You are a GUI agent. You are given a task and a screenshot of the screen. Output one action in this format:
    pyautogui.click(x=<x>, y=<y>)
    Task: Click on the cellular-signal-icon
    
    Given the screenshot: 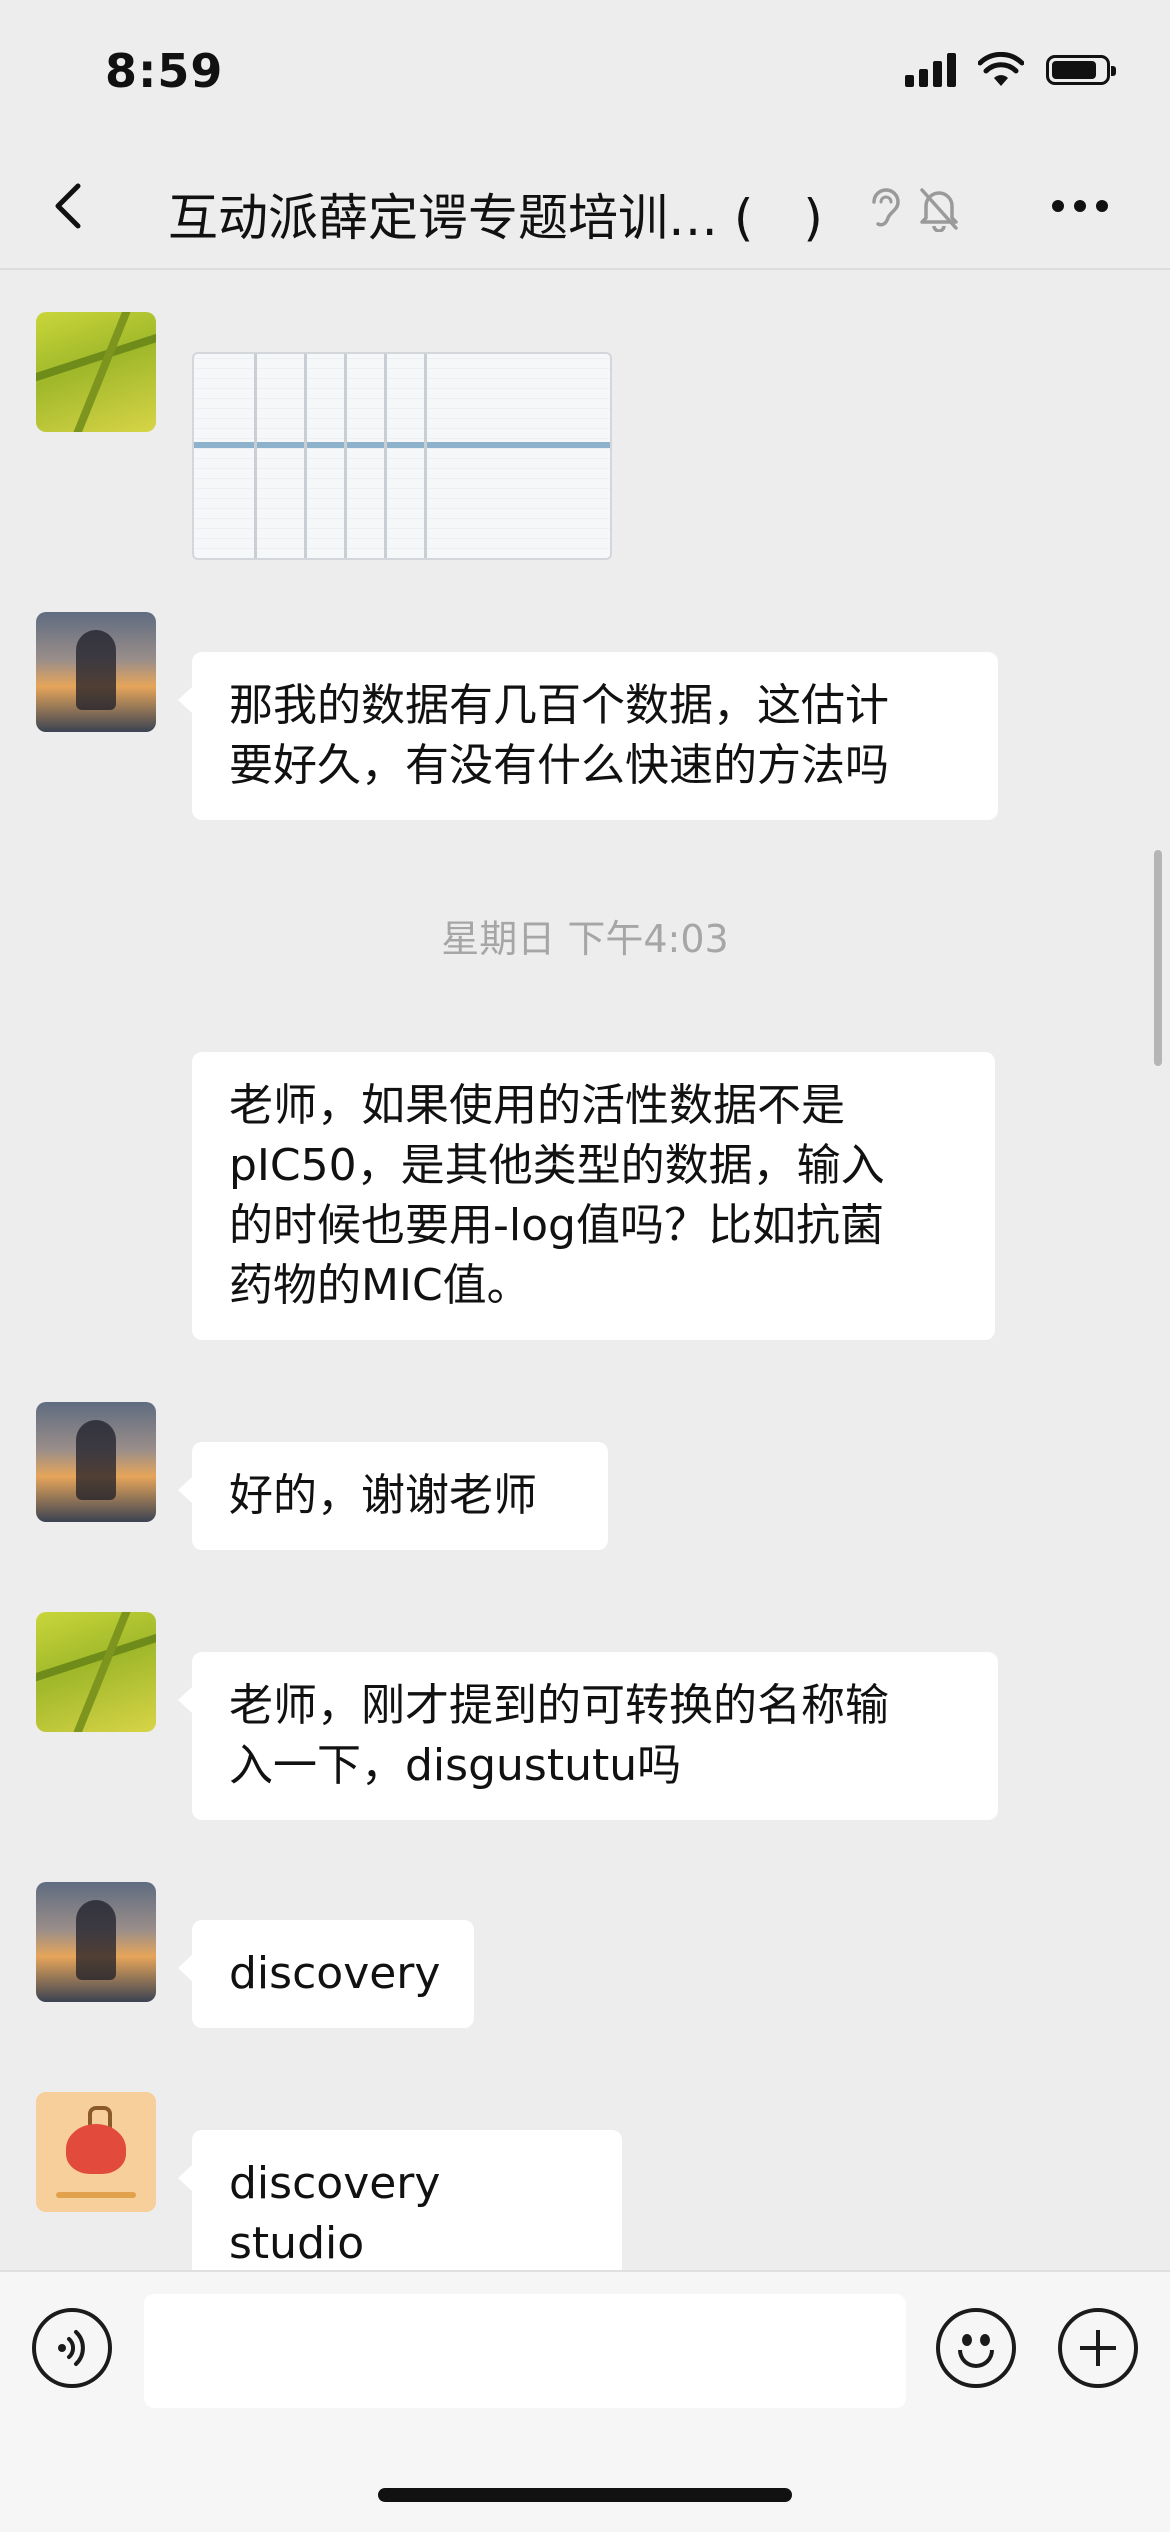 What is the action you would take?
    pyautogui.click(x=930, y=70)
    